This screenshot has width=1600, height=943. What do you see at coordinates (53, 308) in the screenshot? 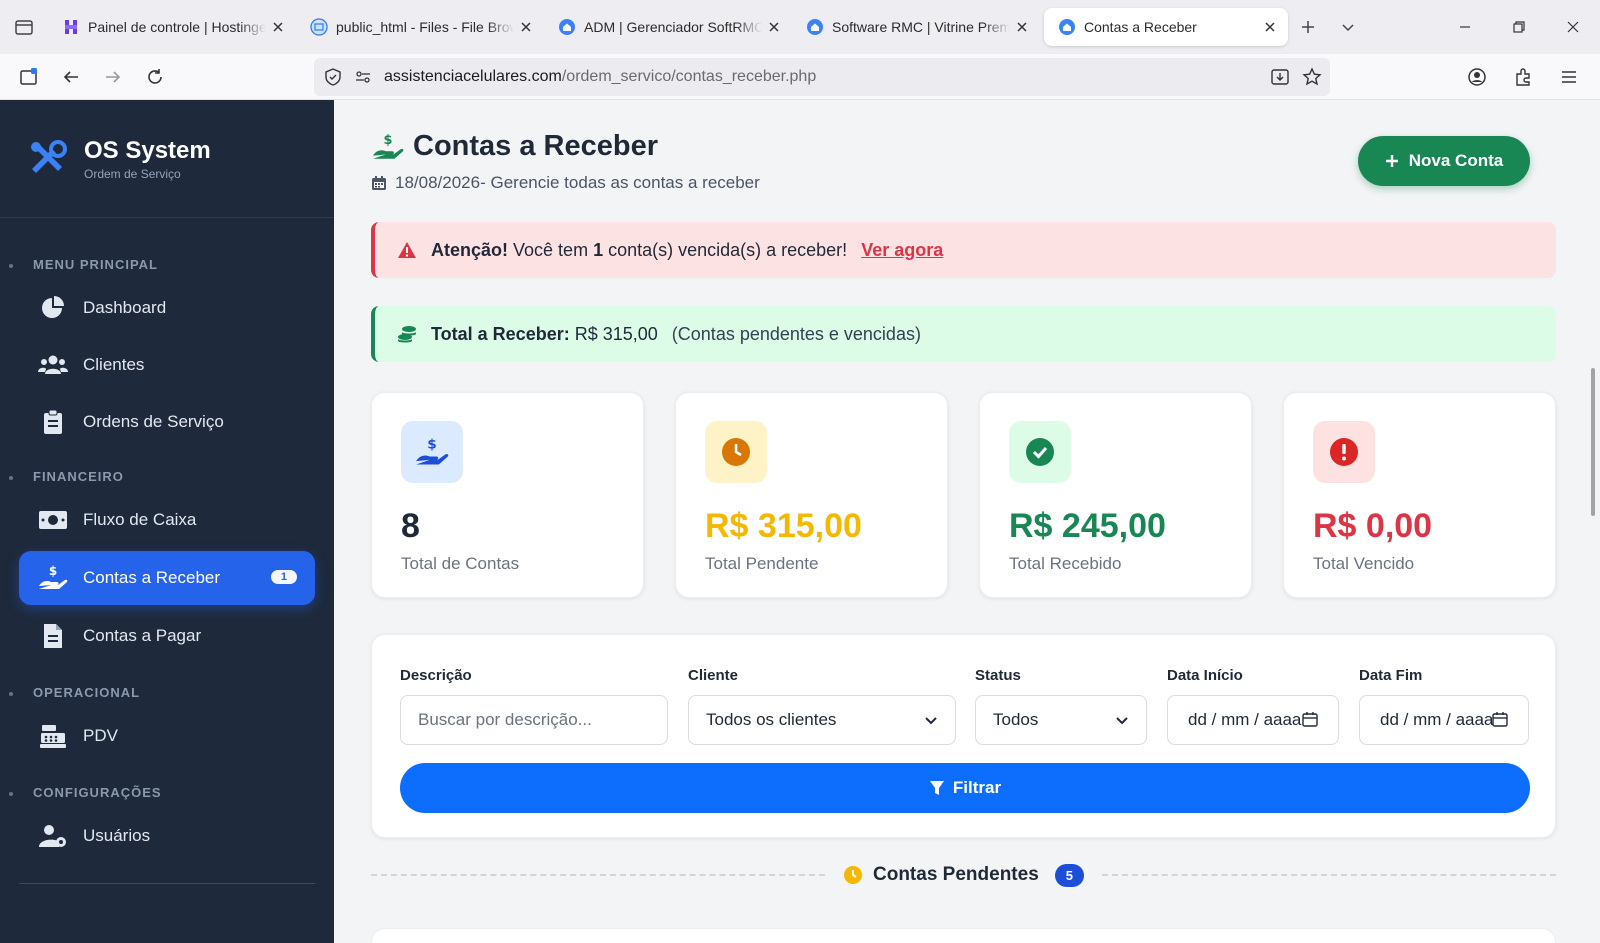
I see `pie-chart-icon` at bounding box center [53, 308].